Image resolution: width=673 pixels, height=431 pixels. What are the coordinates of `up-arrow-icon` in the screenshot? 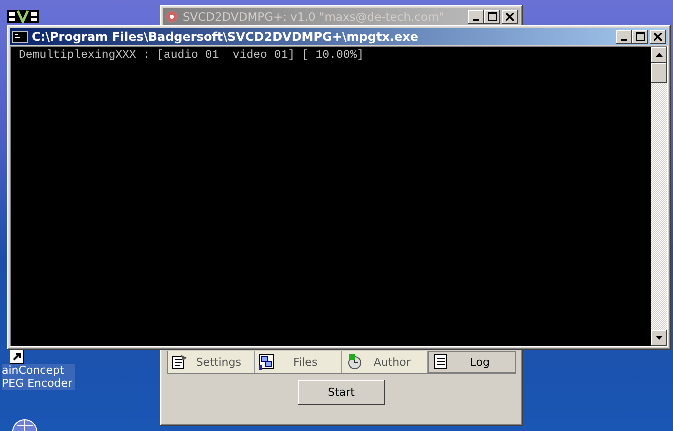 It's located at (659, 55).